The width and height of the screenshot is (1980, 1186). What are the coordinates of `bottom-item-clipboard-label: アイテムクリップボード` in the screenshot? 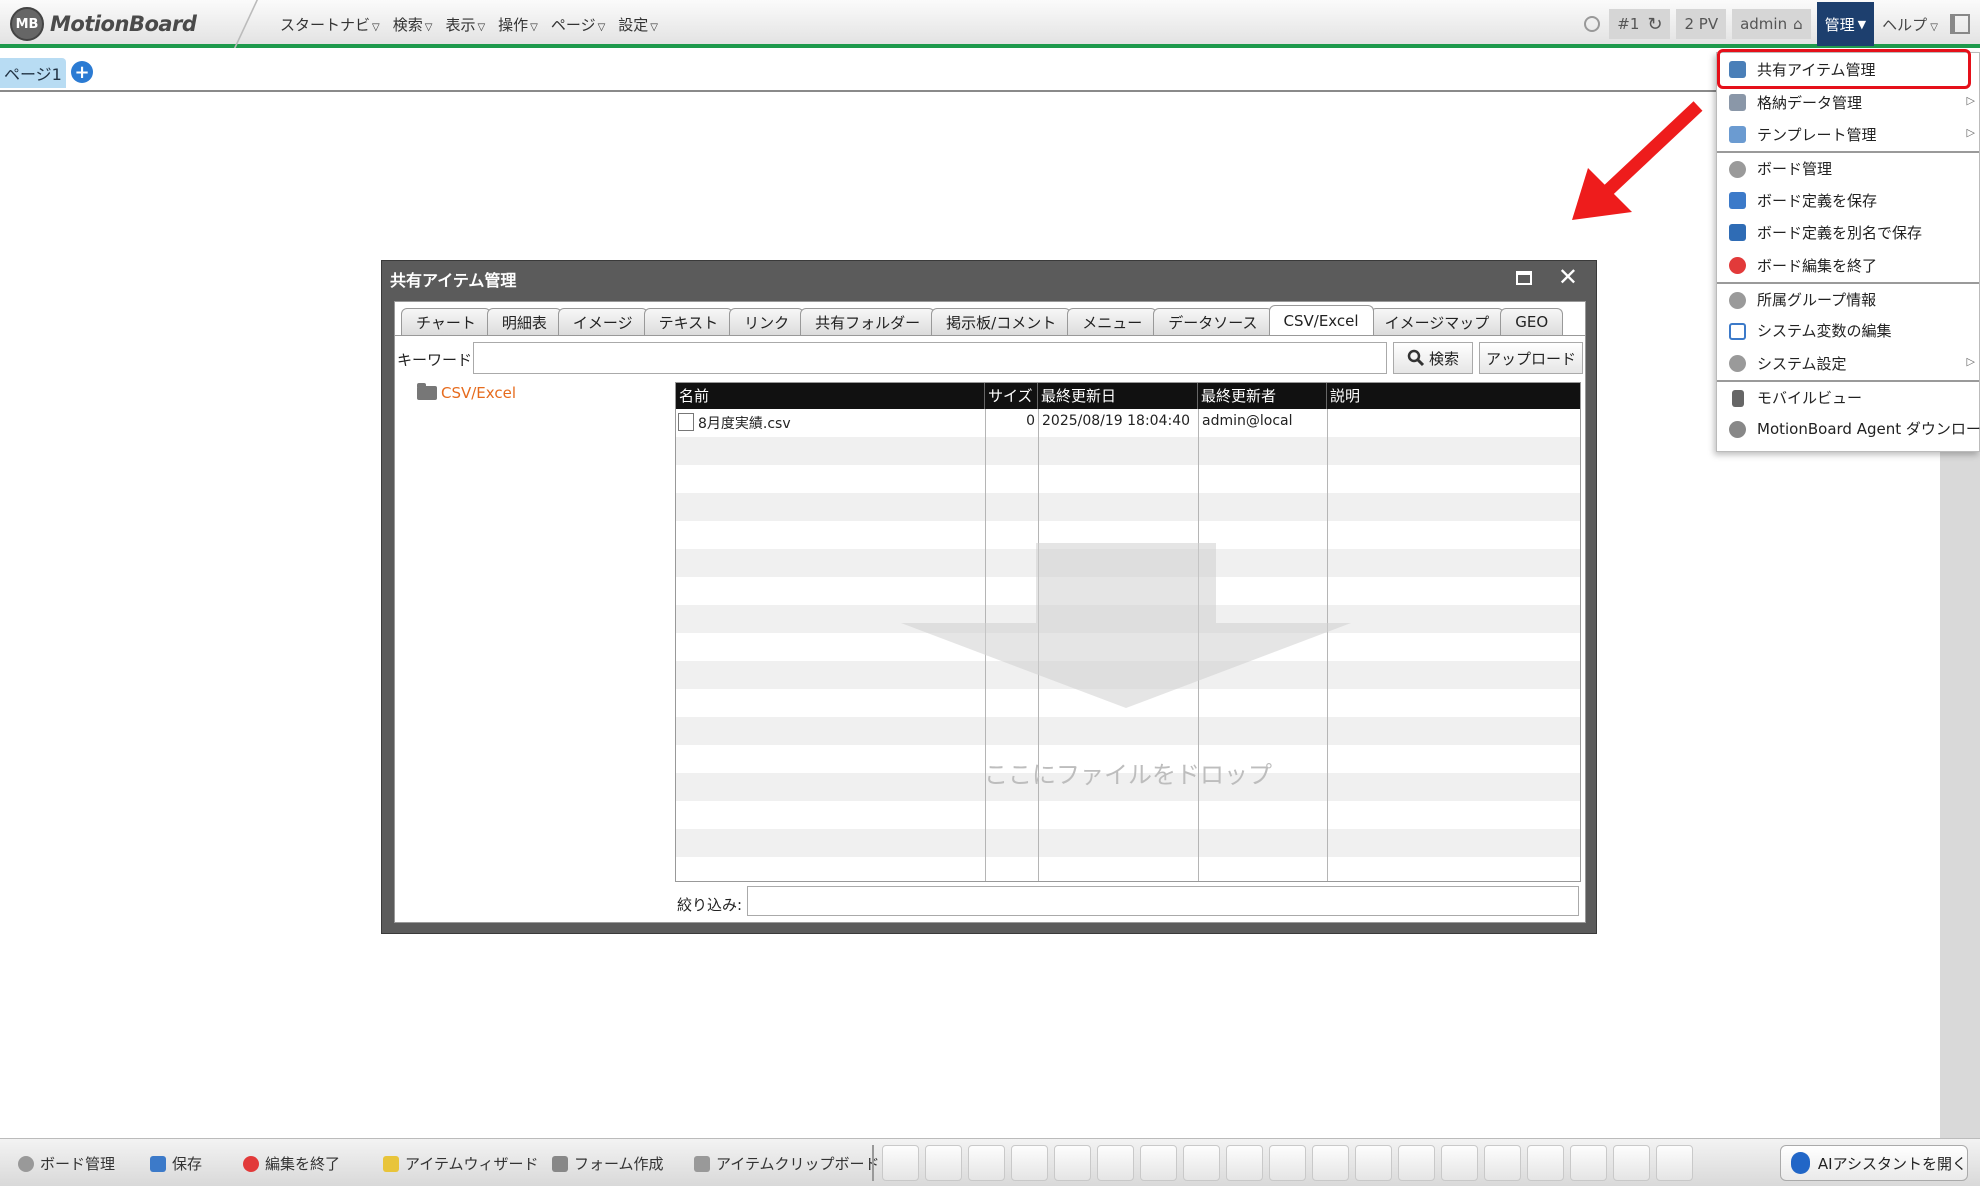 It's located at (798, 1164).